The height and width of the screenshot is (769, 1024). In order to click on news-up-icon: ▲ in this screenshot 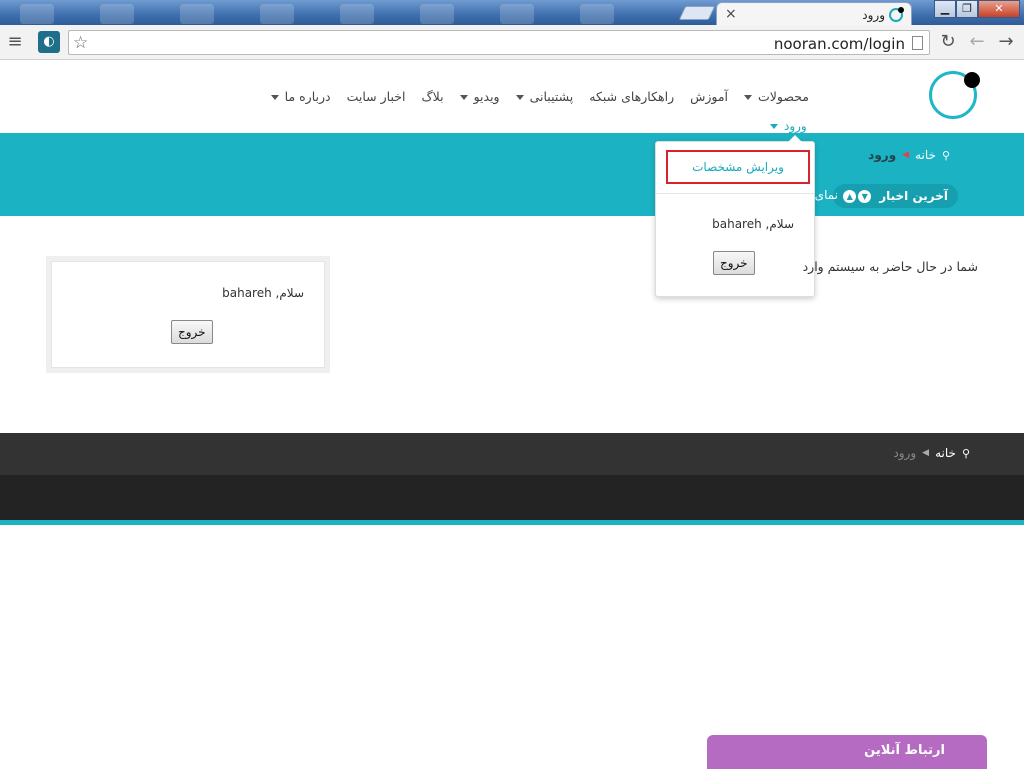, I will do `click(850, 196)`.